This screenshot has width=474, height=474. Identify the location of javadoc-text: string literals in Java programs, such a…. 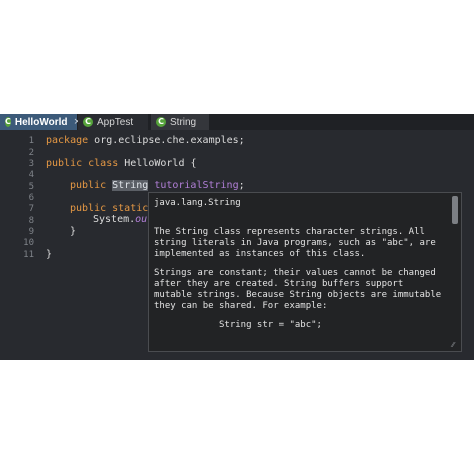
(295, 243).